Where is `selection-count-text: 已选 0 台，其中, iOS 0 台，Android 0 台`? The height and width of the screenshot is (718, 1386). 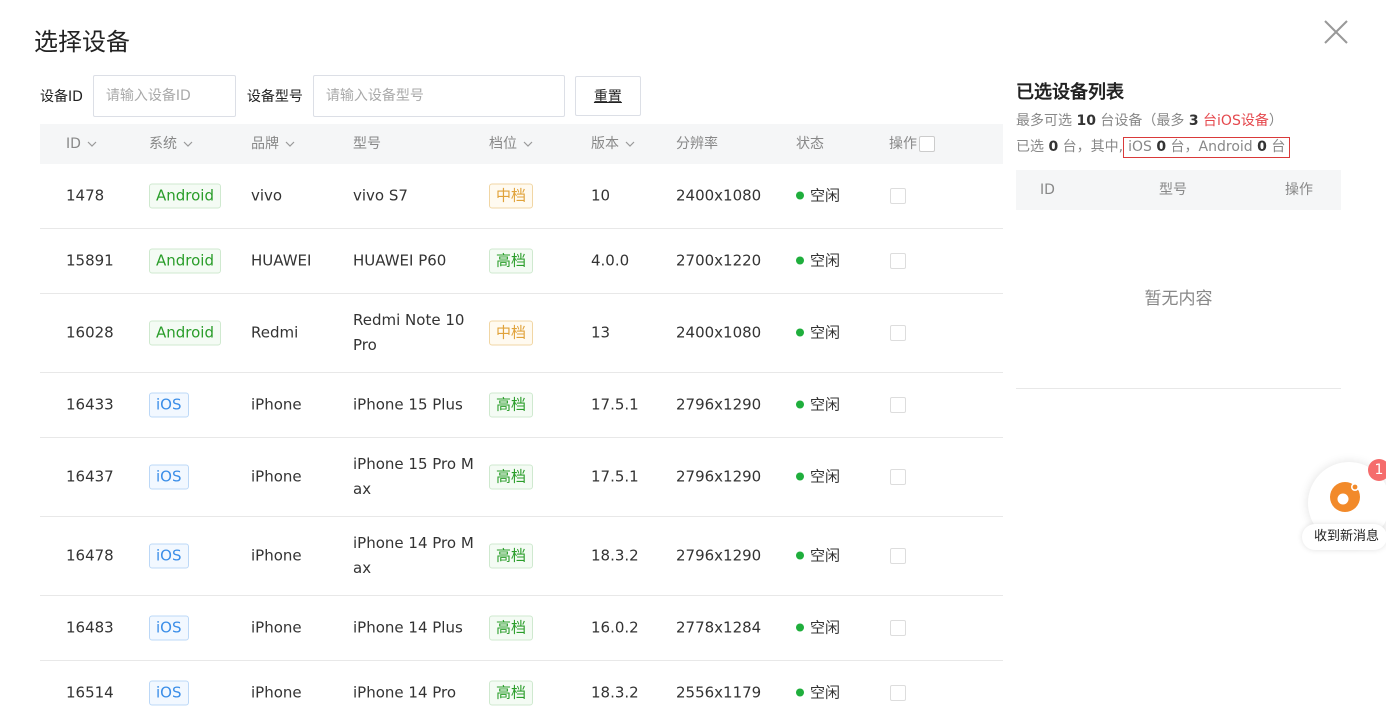 selection-count-text: 已选 0 台，其中, iOS 0 台，Android 0 台 is located at coordinates (1178, 147).